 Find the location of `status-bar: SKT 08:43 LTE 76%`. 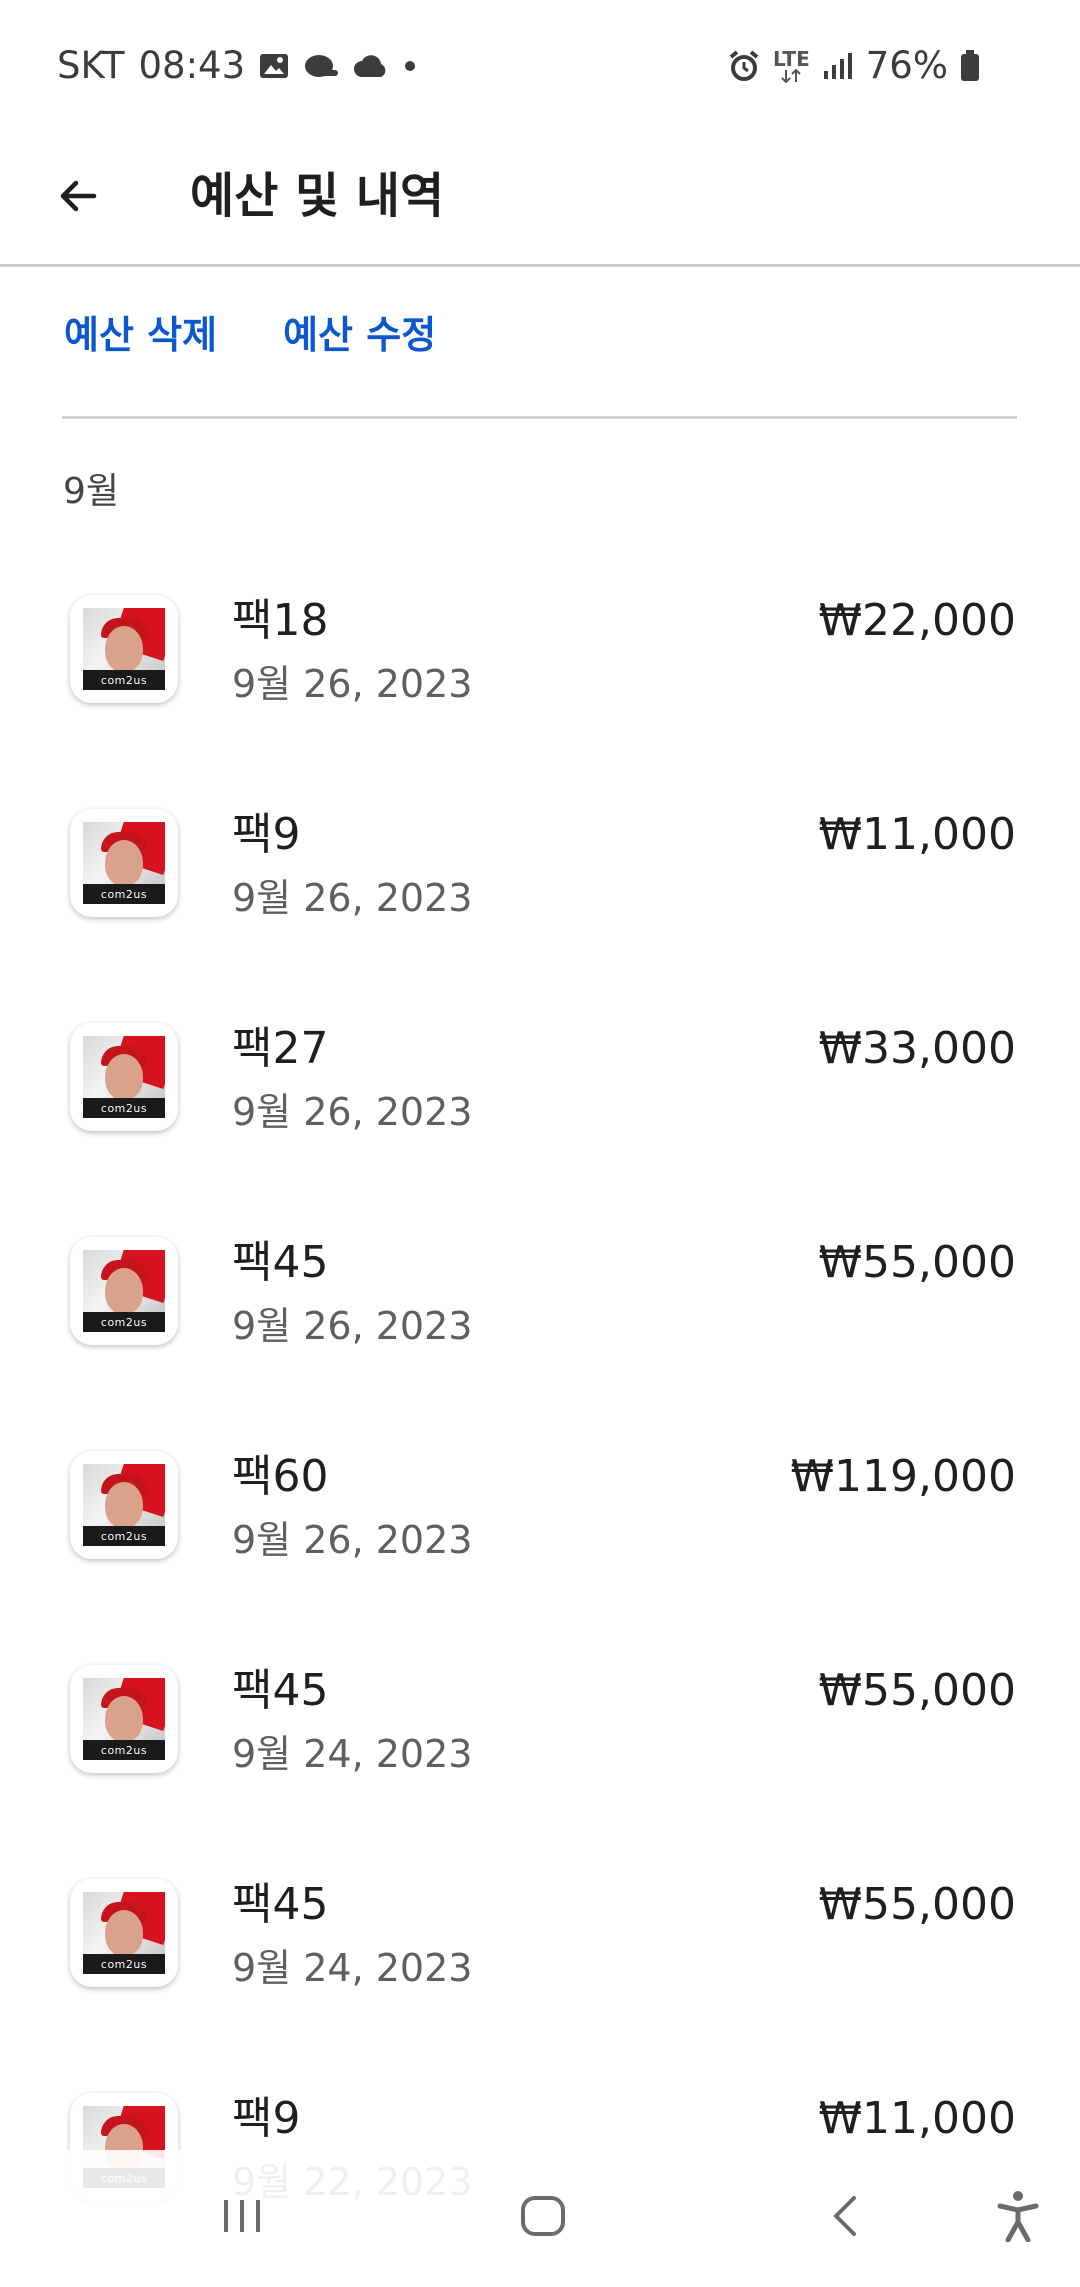

status-bar: SKT 08:43 LTE 76% is located at coordinates (540, 65).